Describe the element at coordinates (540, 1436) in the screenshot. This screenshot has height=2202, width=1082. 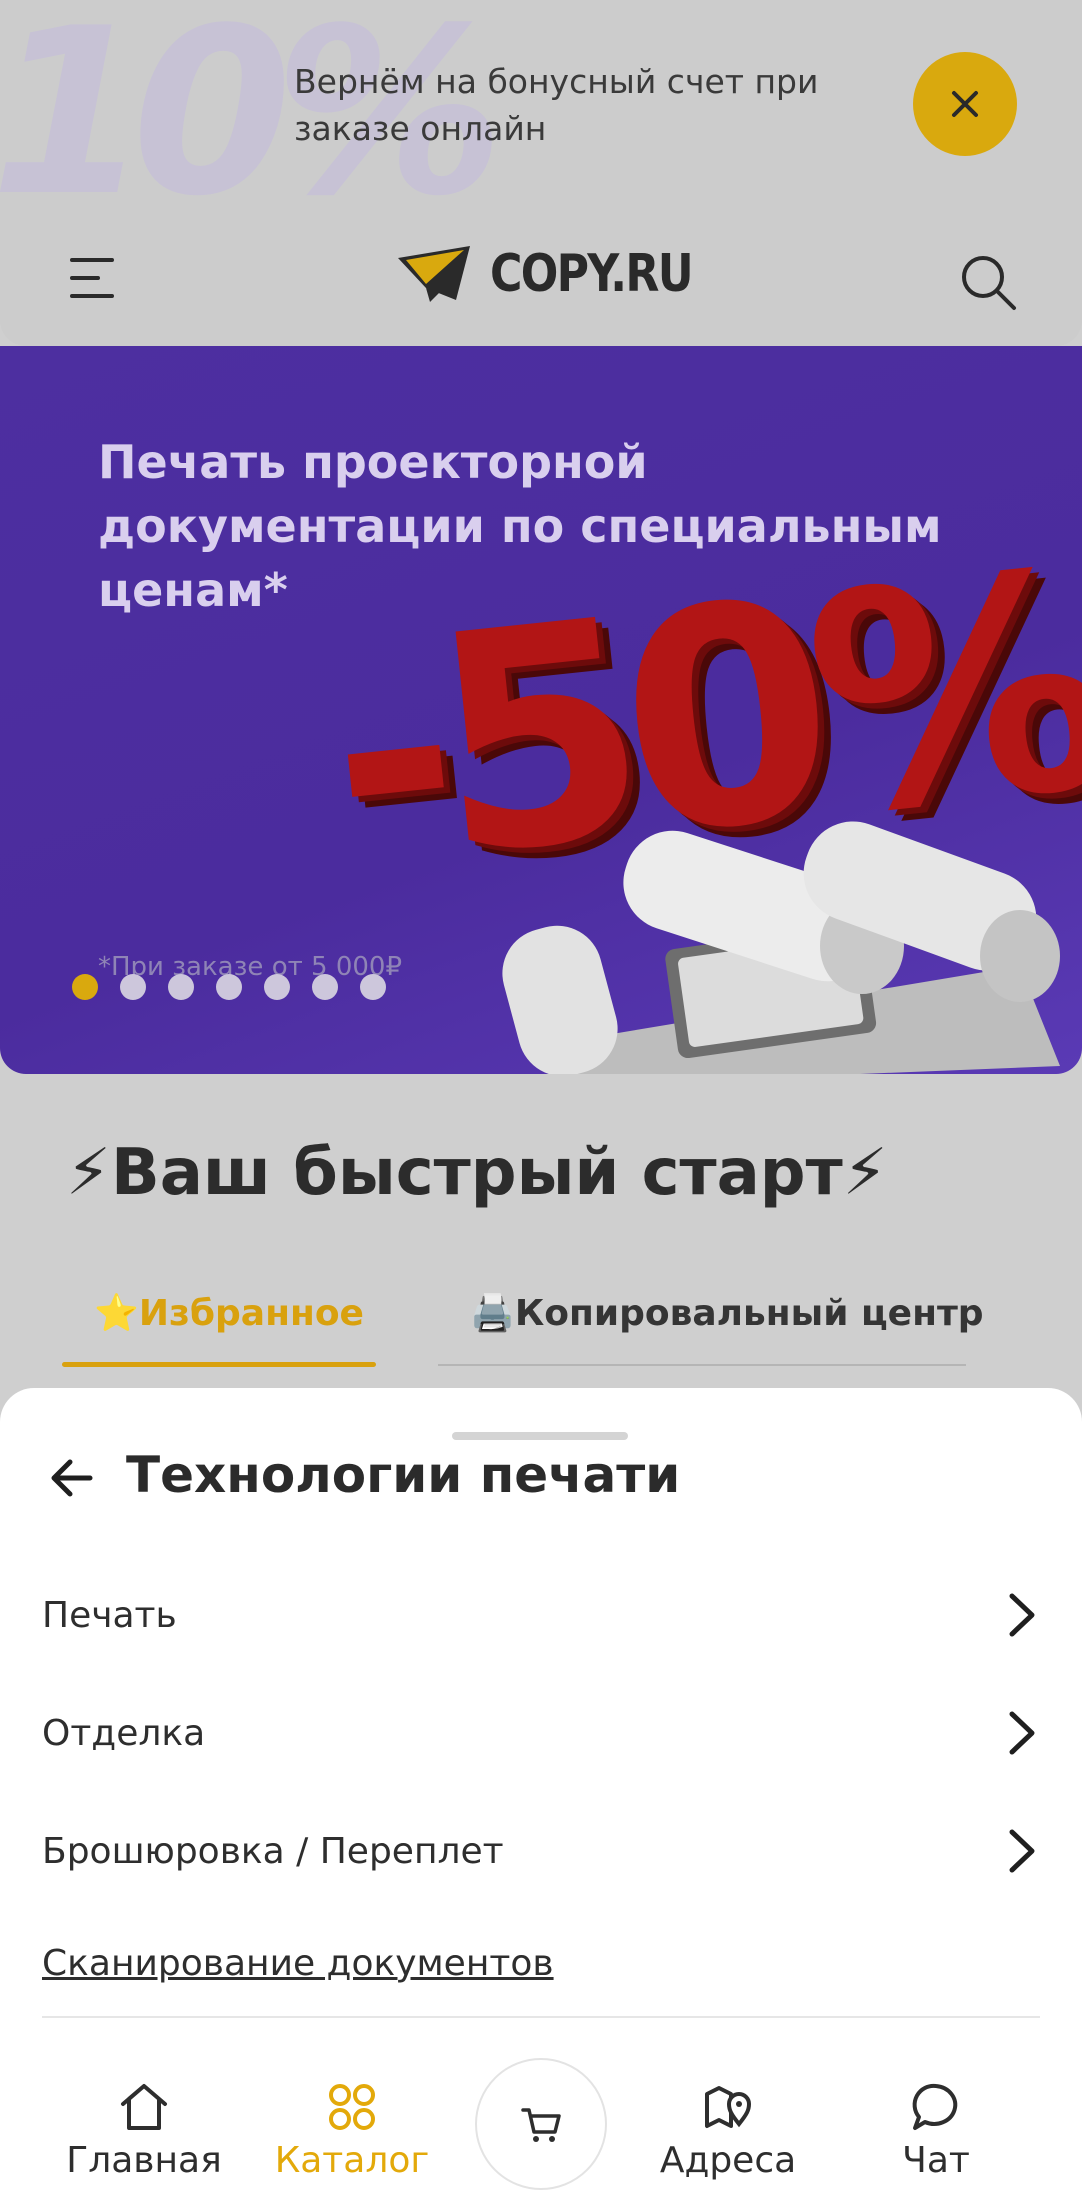
I see `sheet-drag-handle` at that location.